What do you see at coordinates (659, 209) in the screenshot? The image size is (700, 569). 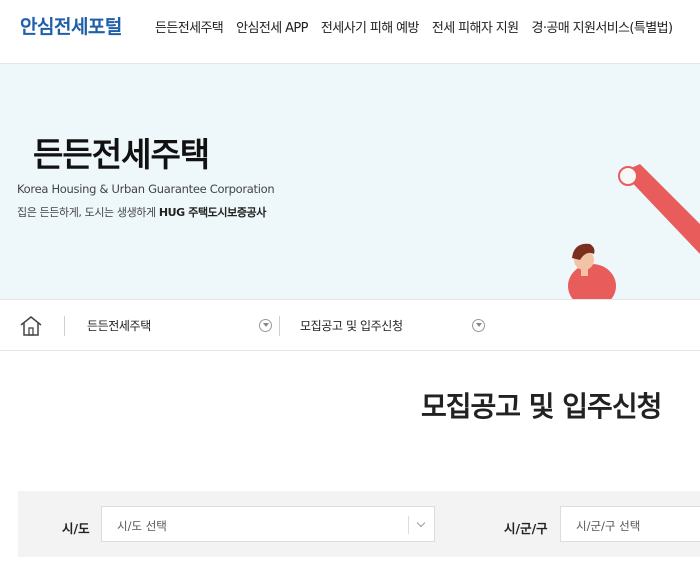 I see `pencil-illustration` at bounding box center [659, 209].